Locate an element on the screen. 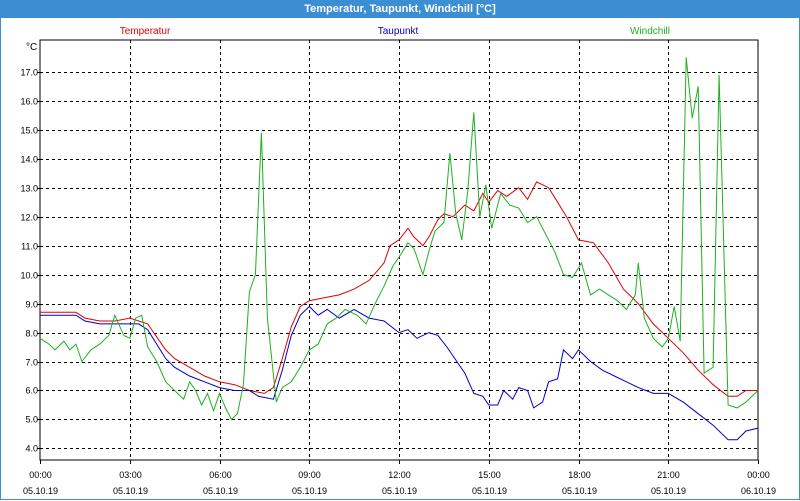 Image resolution: width=800 pixels, height=501 pixels. legend-entry-taupunkt: Taupunkt is located at coordinates (398, 31).